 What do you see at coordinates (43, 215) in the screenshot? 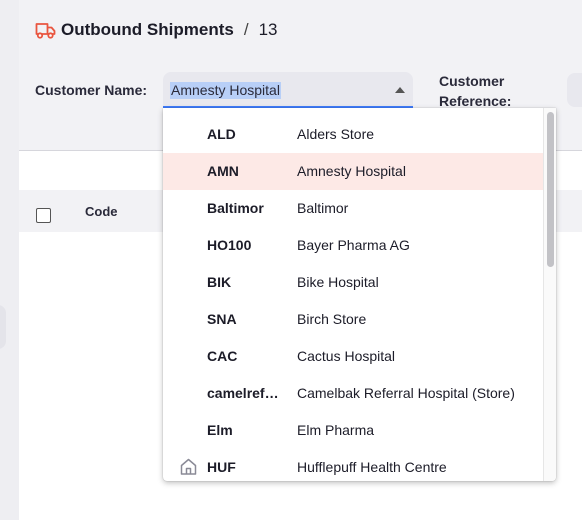
I see `select-all-checkbox` at bounding box center [43, 215].